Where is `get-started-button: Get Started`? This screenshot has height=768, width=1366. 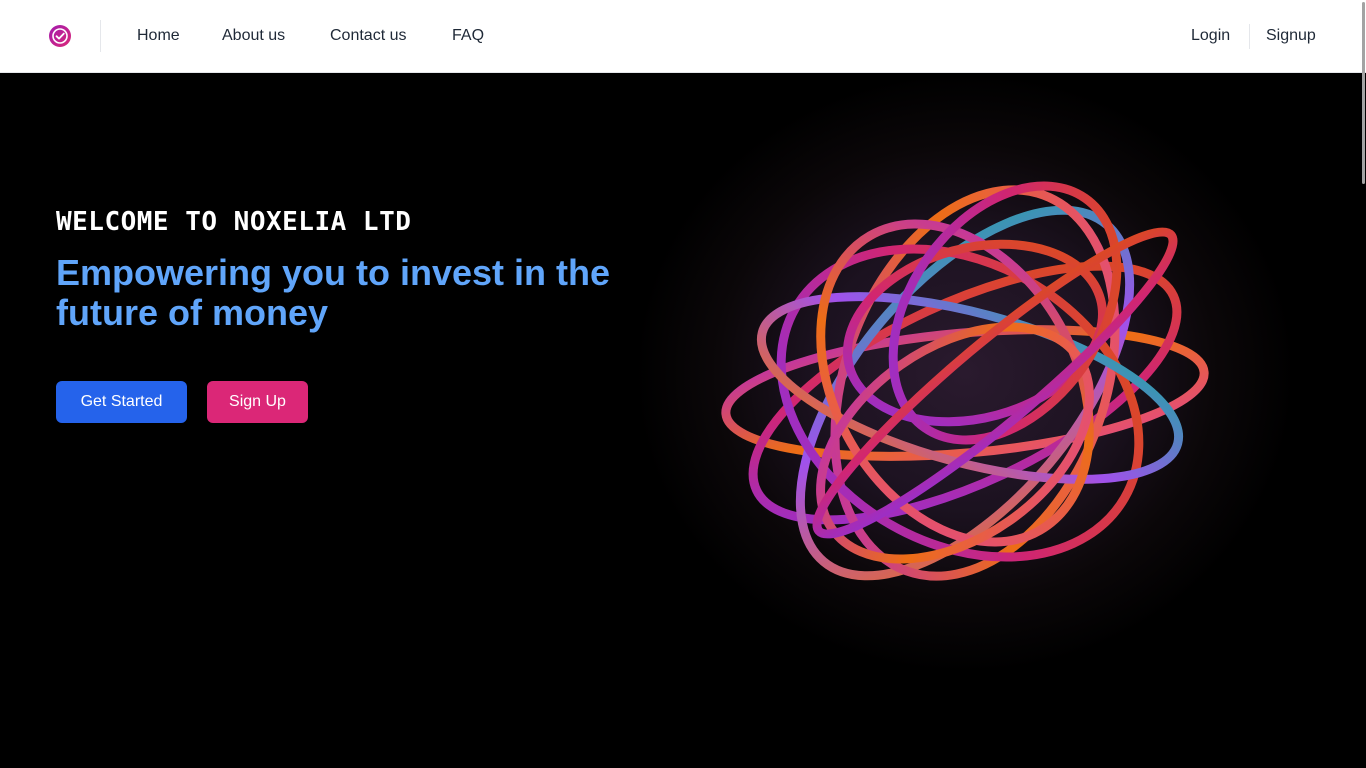 get-started-button: Get Started is located at coordinates (121, 402).